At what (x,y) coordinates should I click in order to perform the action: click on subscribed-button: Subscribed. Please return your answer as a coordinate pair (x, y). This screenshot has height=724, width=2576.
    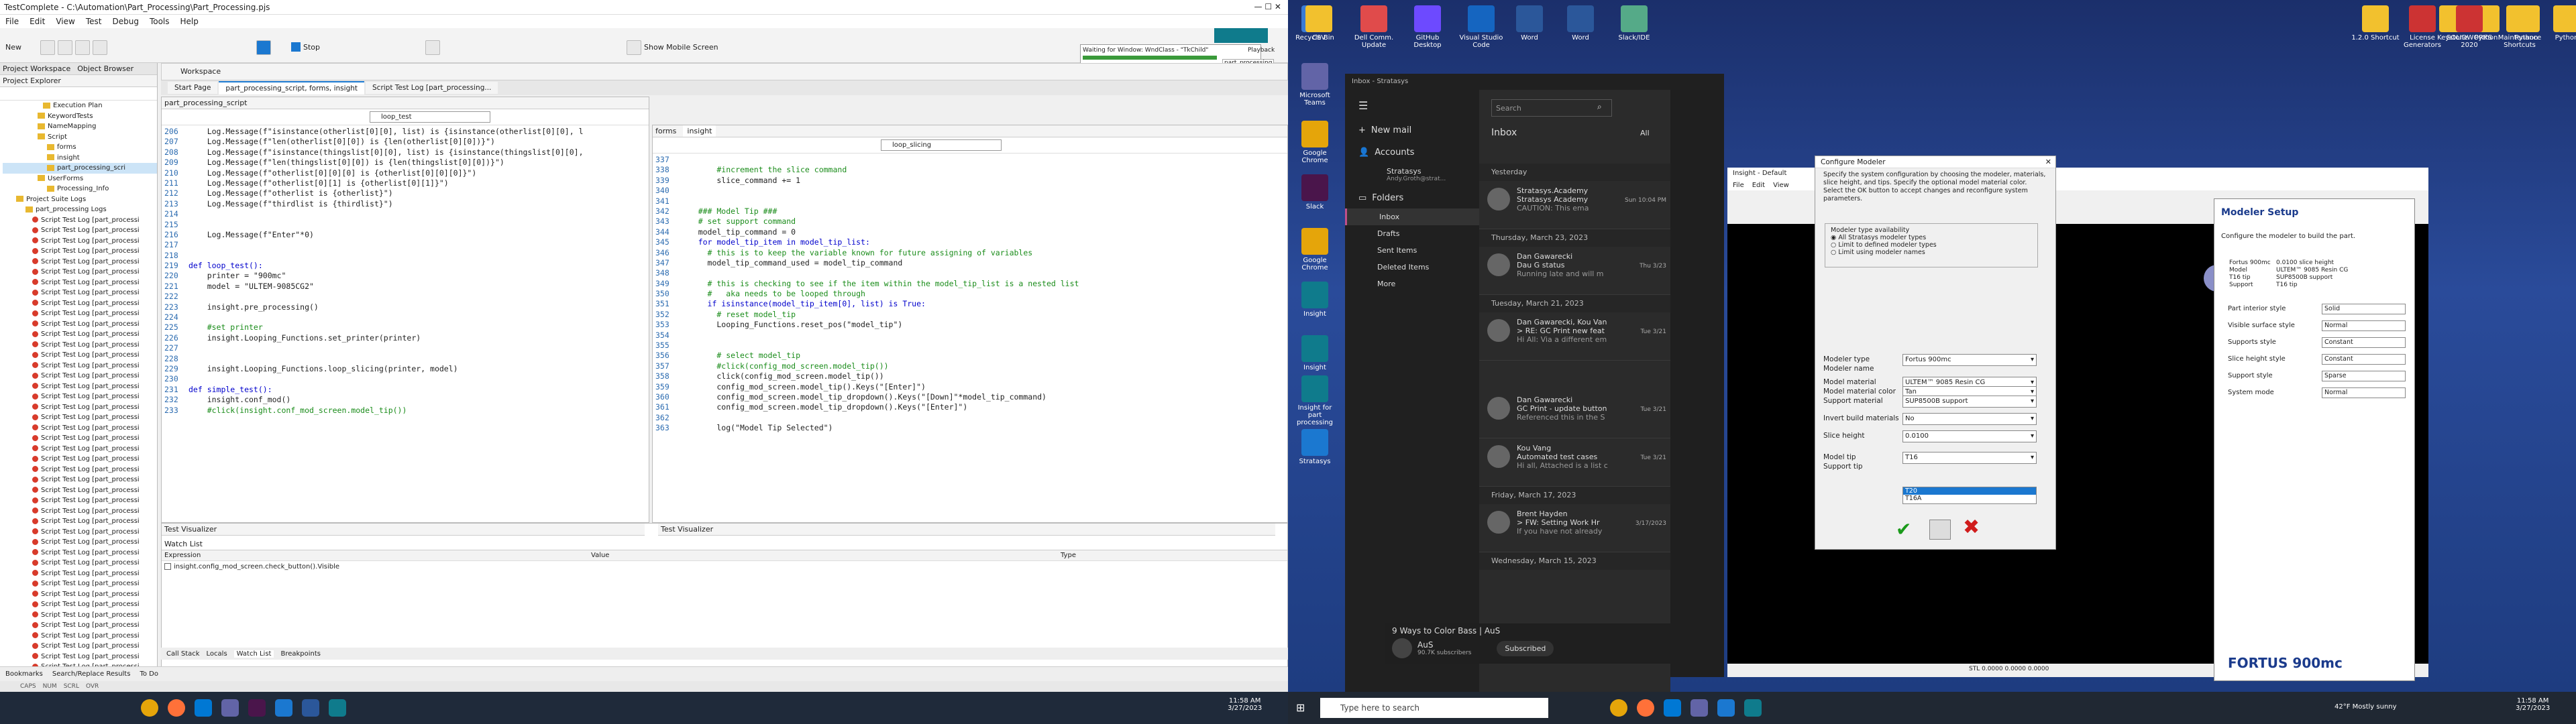
    Looking at the image, I should click on (1525, 648).